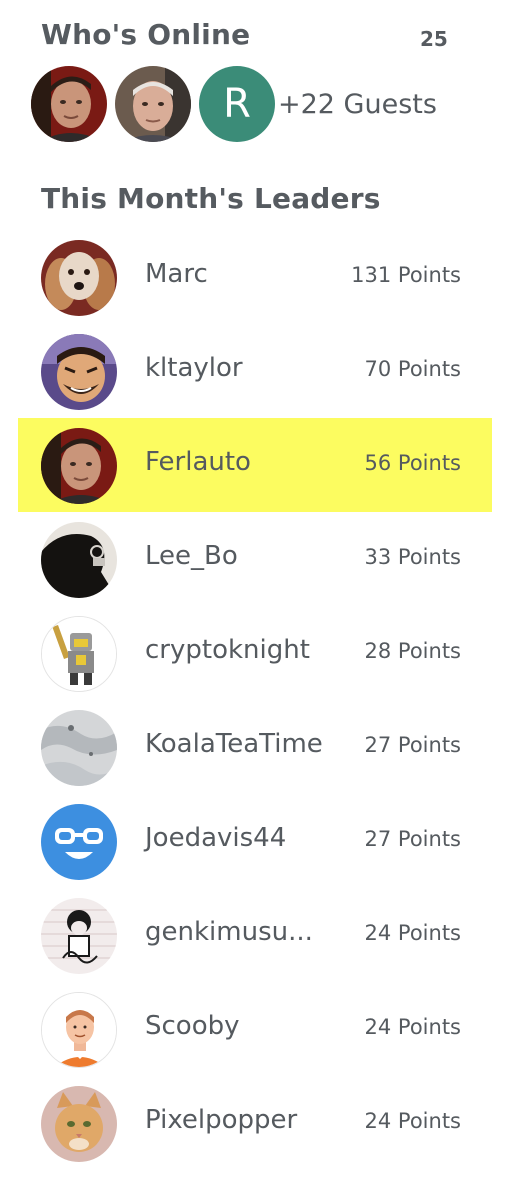 The image size is (518, 1184). I want to click on sketch-drawing-icon, so click(79, 936).